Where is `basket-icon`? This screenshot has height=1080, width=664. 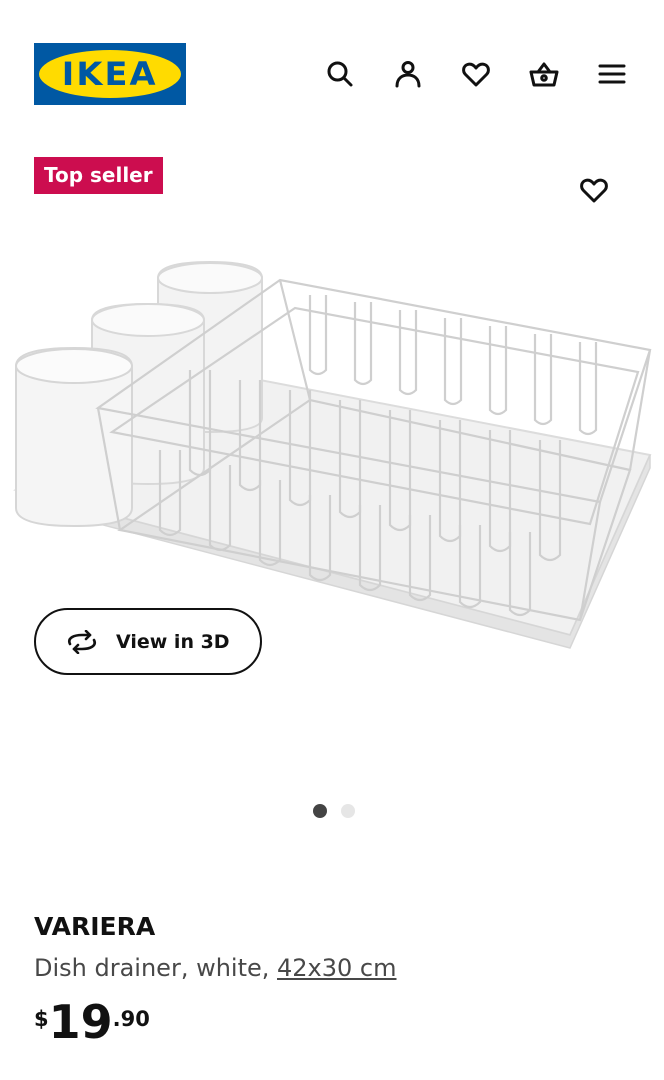 basket-icon is located at coordinates (544, 74).